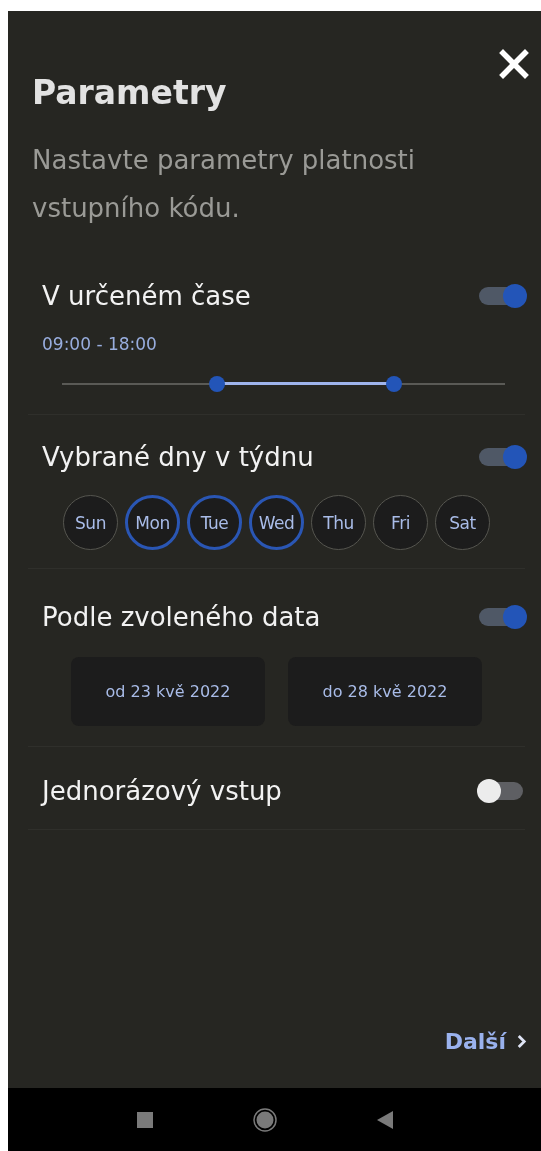 The image size is (541, 1151). I want to click on day-button: Wed, so click(276, 522).